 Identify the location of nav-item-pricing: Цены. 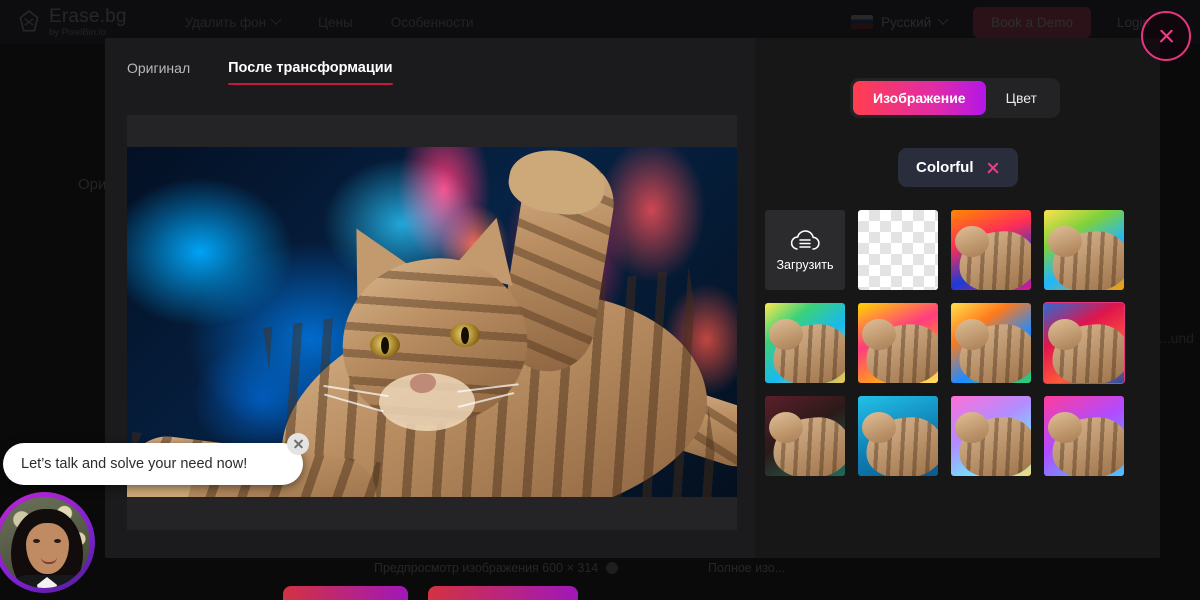
(335, 22).